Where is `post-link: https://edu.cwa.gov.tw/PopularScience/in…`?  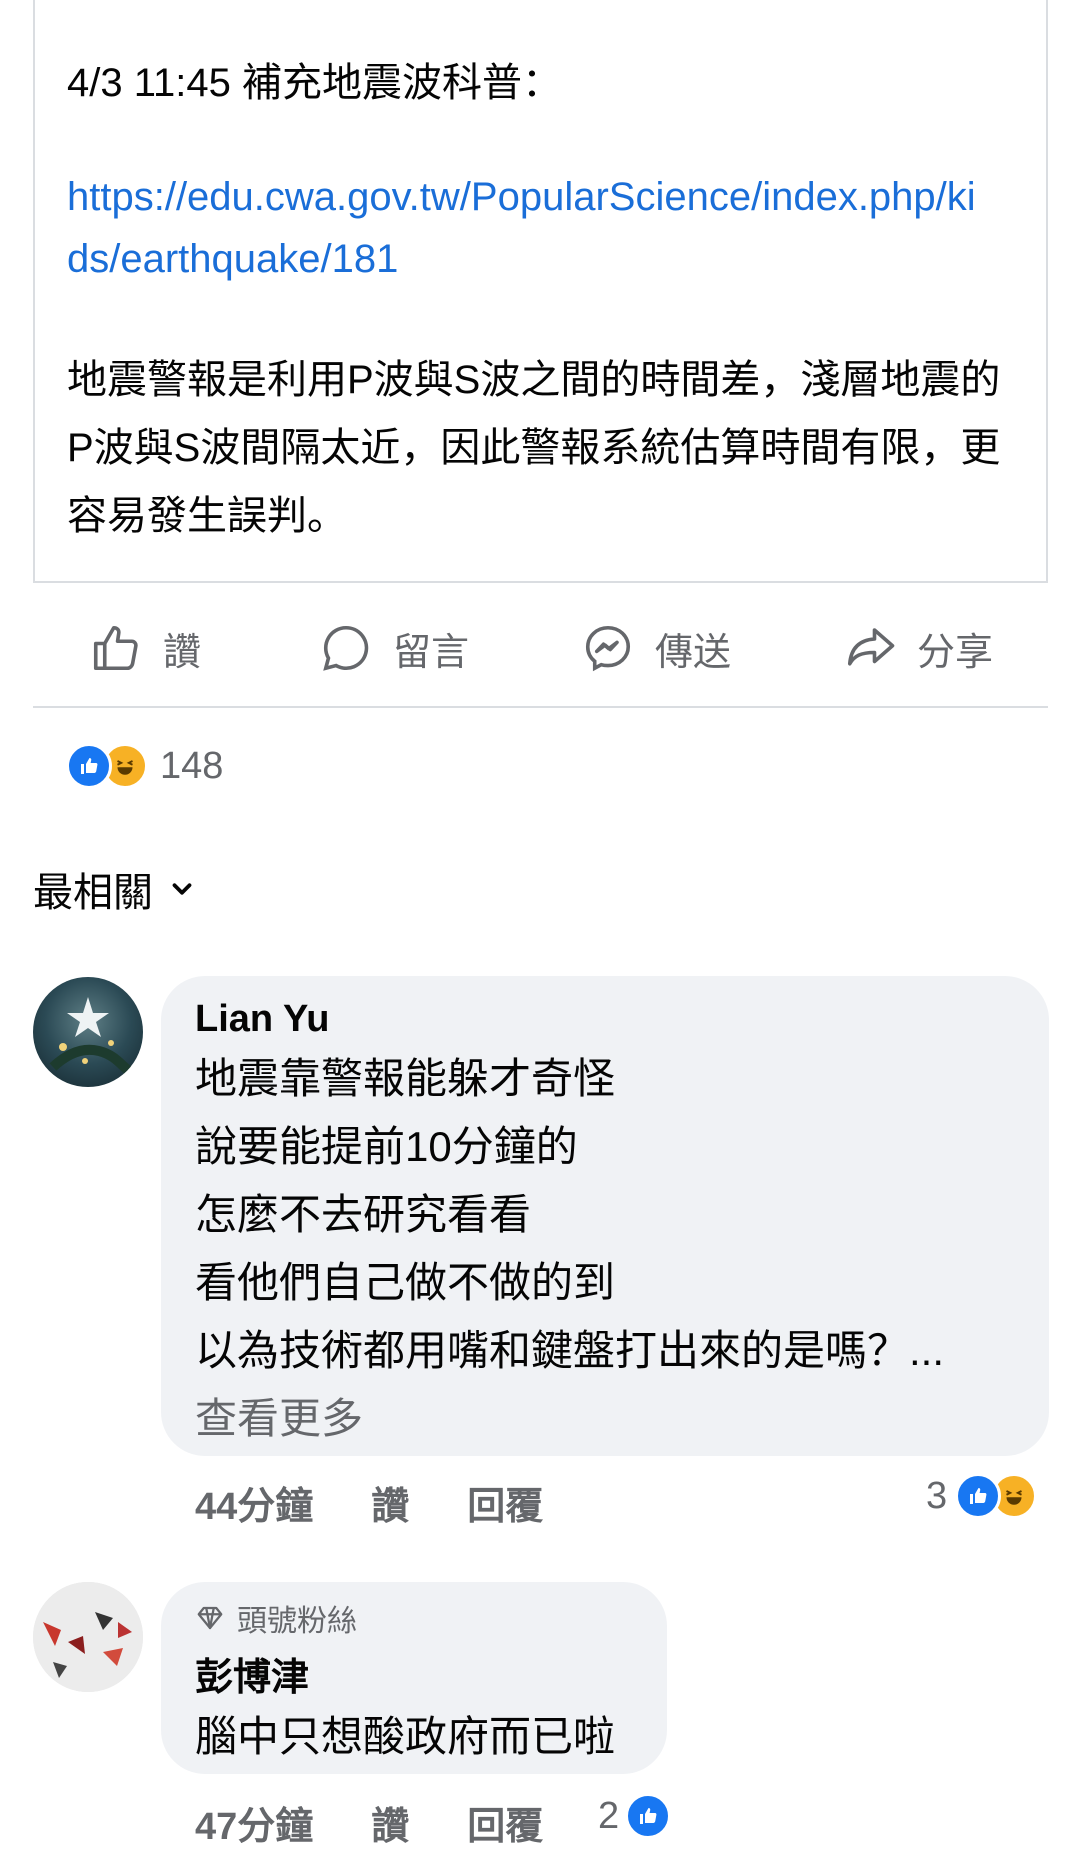
post-link: https://edu.cwa.gov.tw/PopularScience/in… is located at coordinates (527, 228).